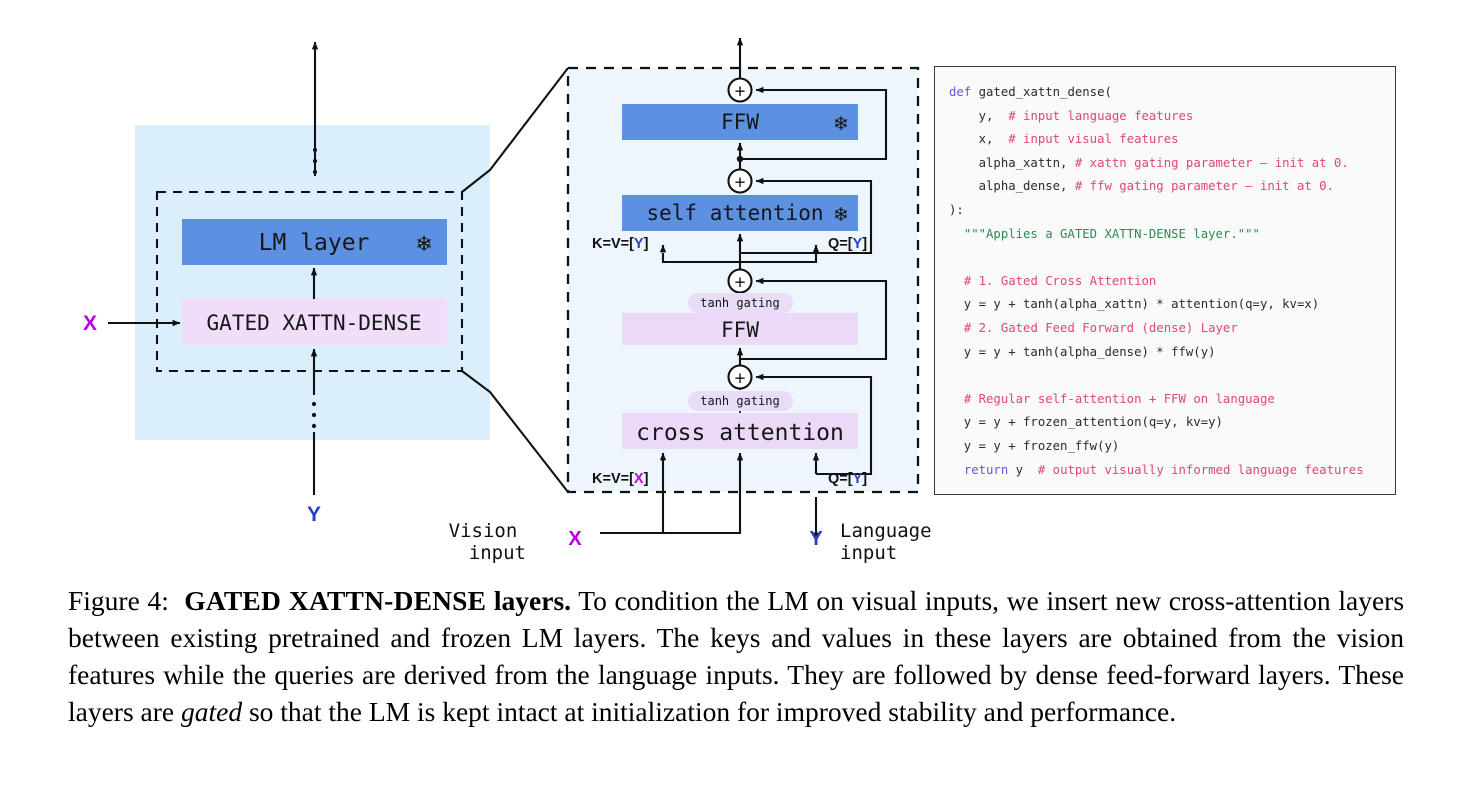  Describe the element at coordinates (739, 92) in the screenshot. I see `plus-symbol-ffw-frozen: +` at that location.